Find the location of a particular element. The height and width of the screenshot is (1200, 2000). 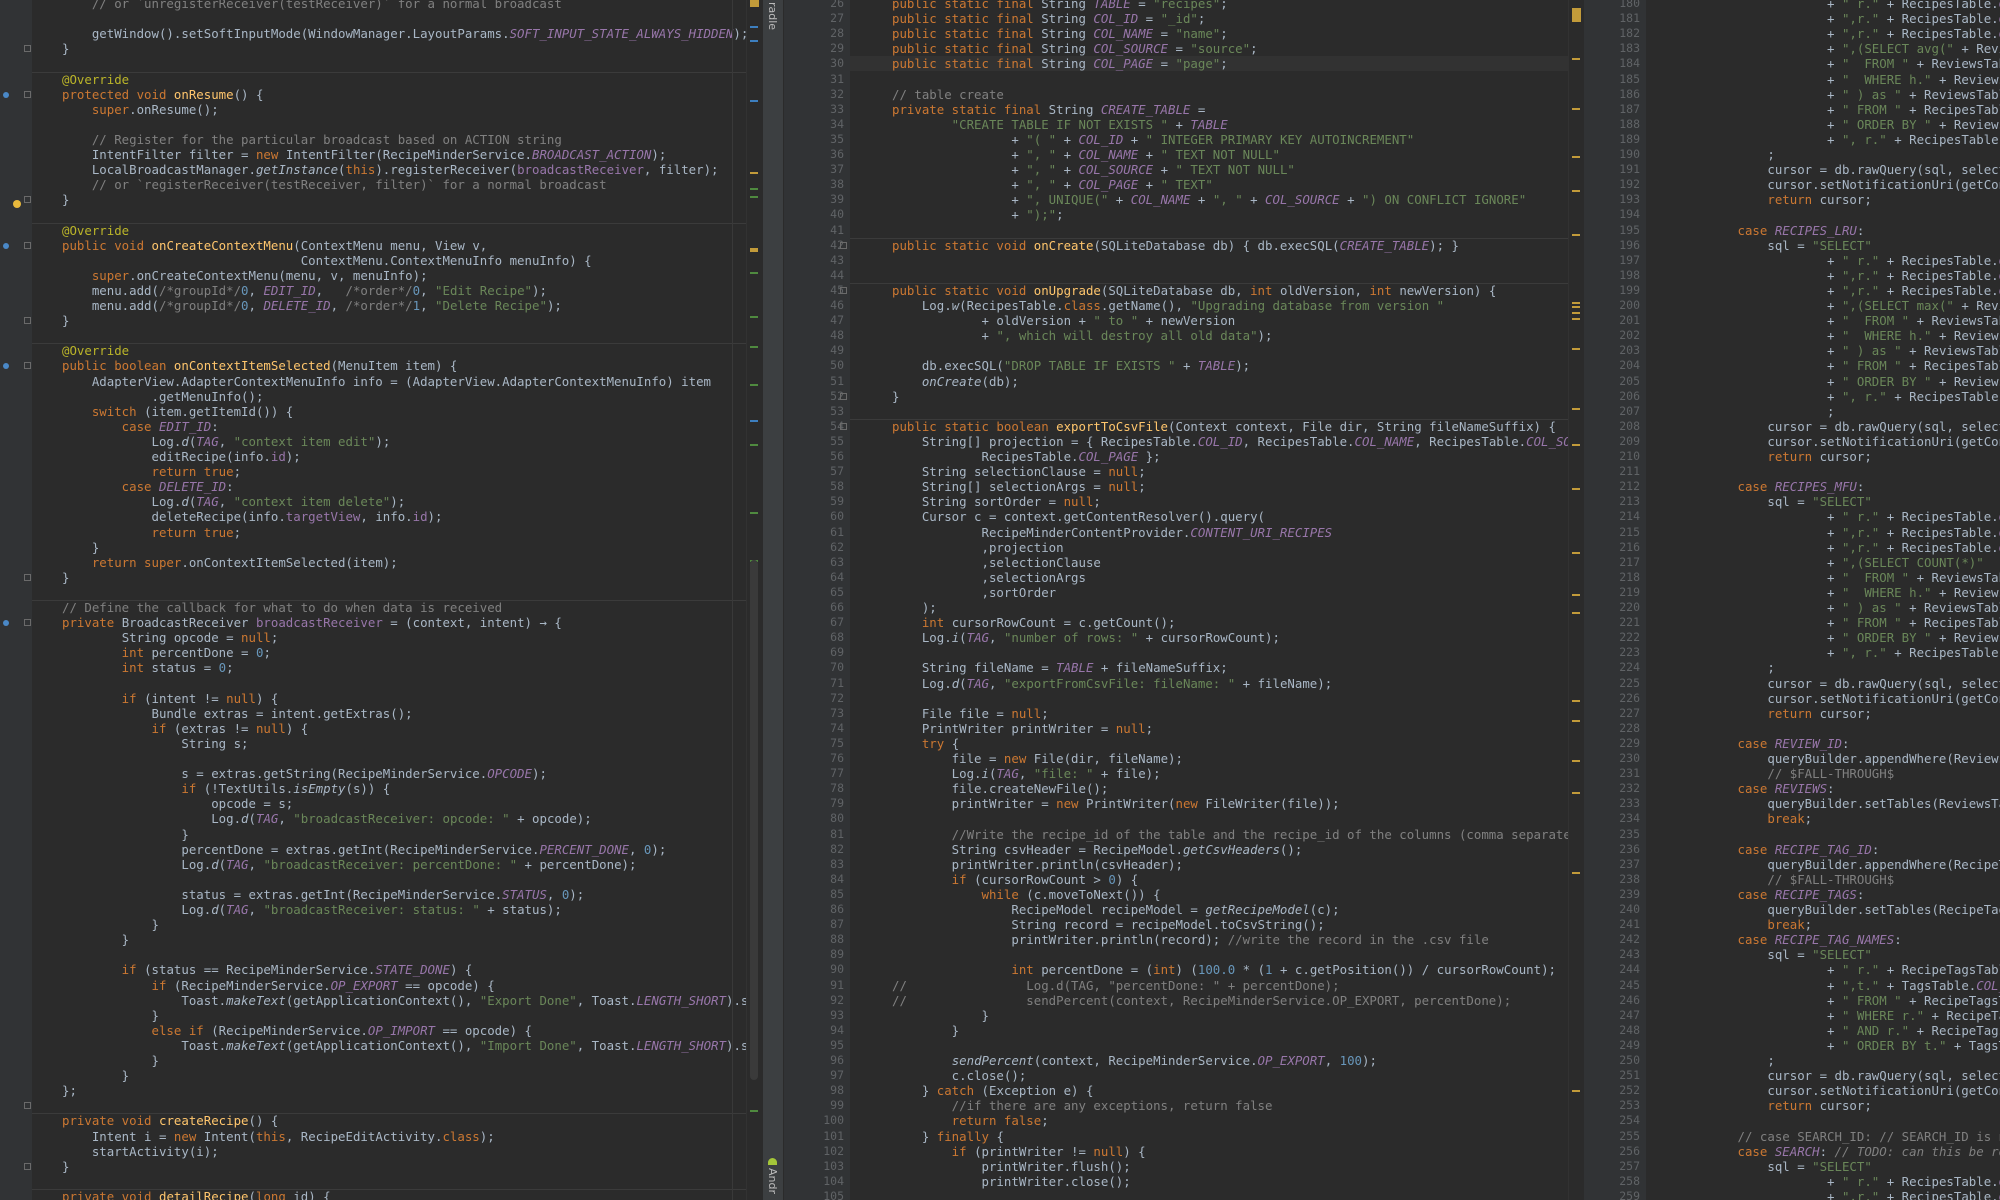

middle-scrollbar is located at coordinates (1575, 600).